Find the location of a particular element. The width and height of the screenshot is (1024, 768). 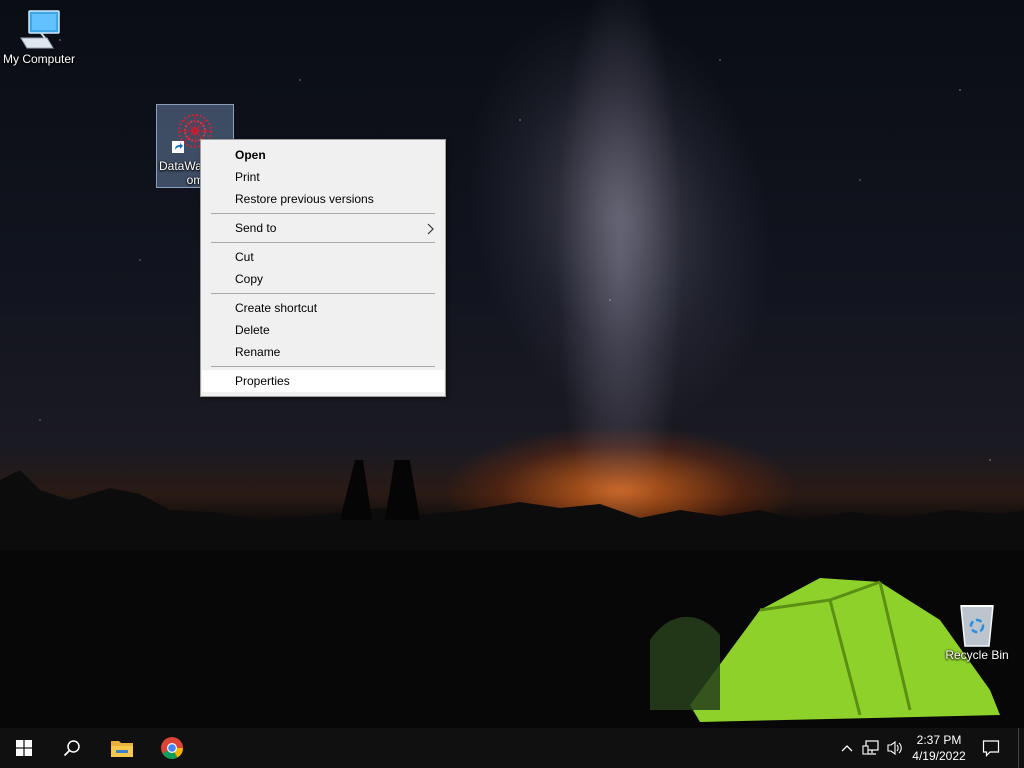

menu-item-send-to: Send to is located at coordinates (323, 228).